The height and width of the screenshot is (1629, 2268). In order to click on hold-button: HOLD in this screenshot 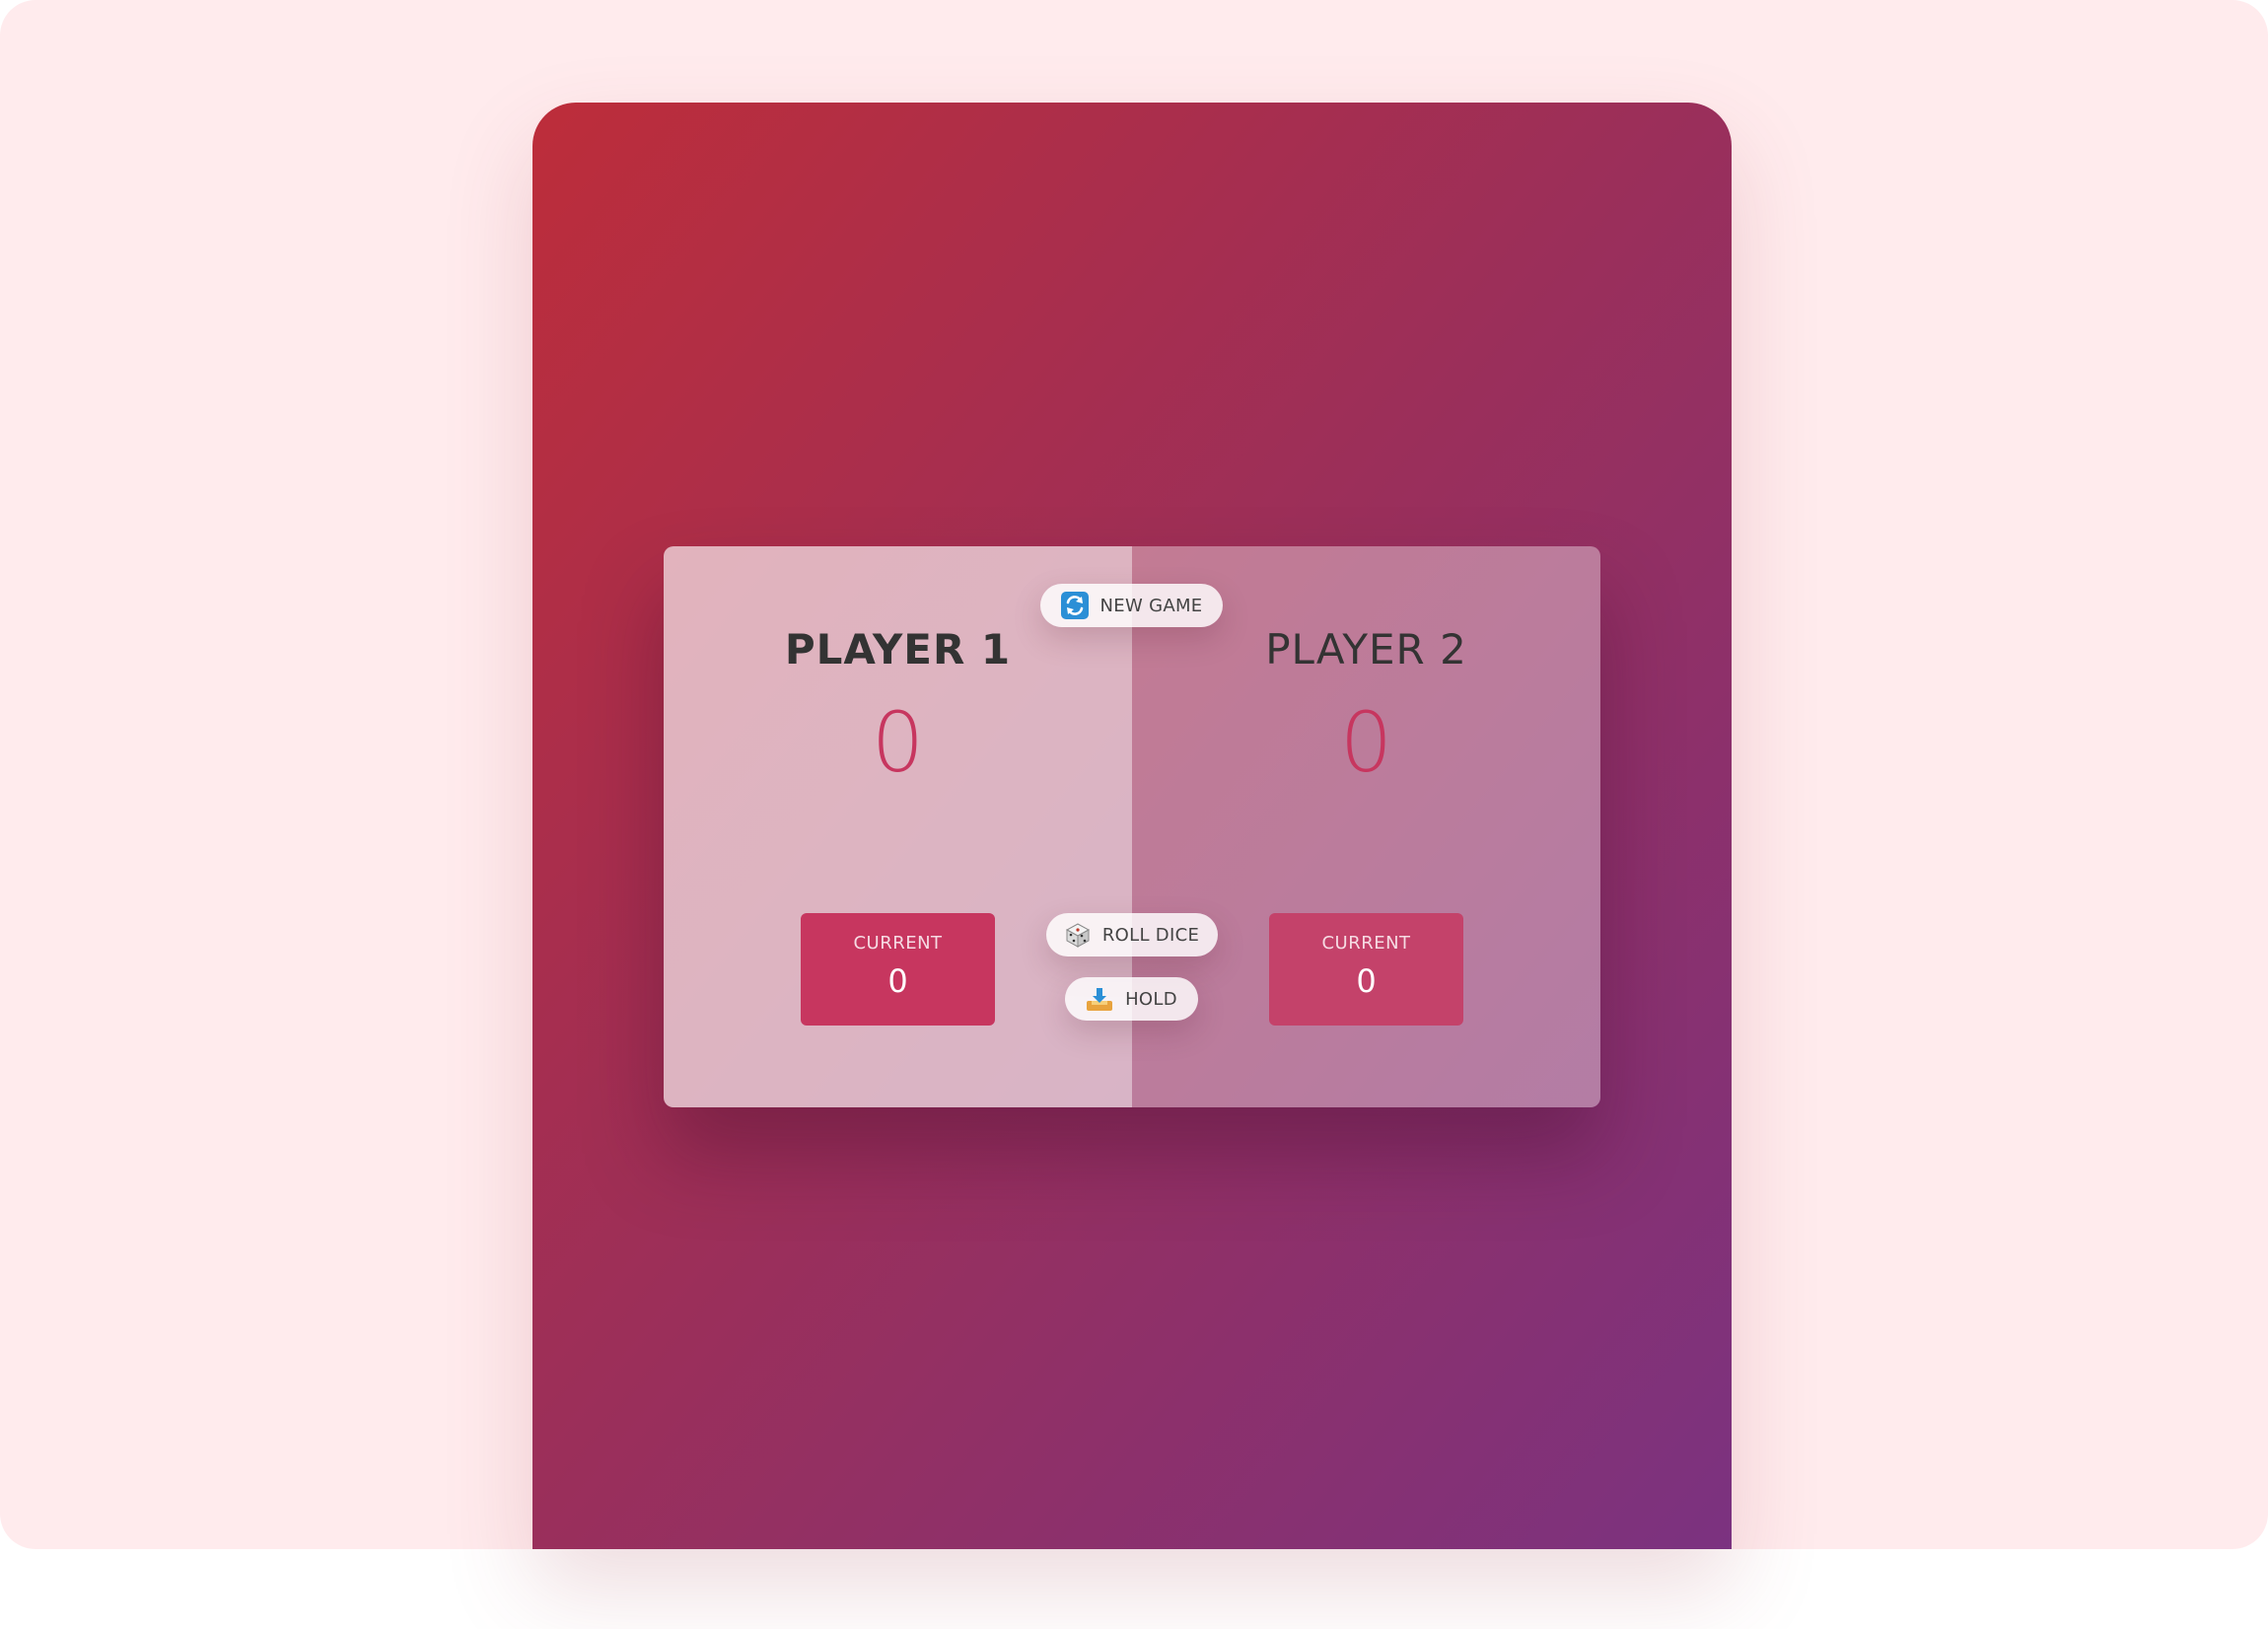, I will do `click(1131, 999)`.